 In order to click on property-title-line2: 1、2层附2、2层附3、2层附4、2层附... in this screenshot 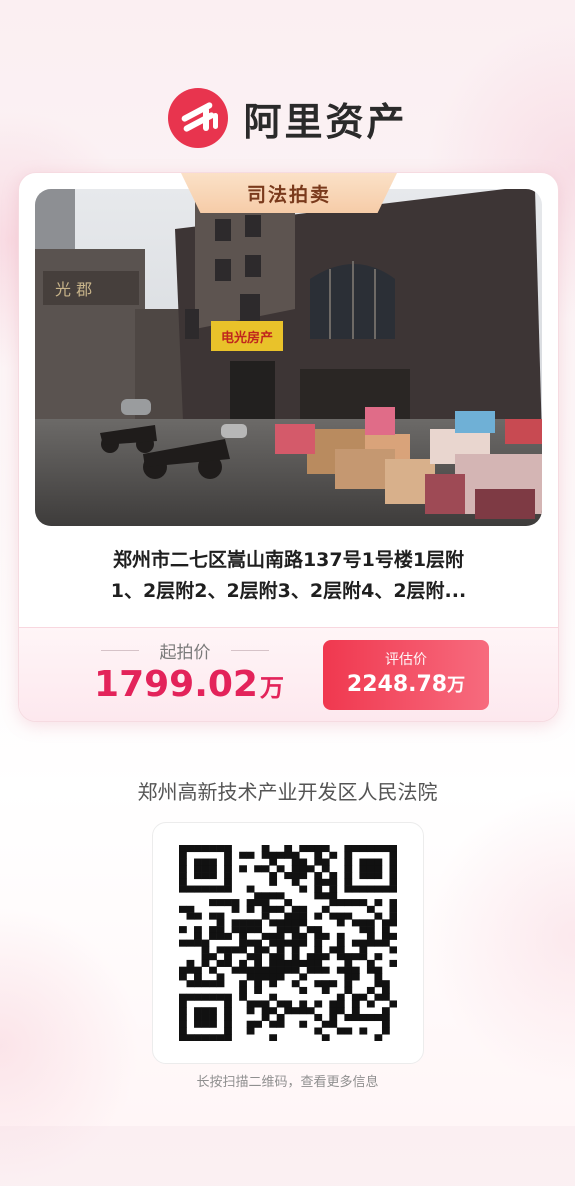, I will do `click(288, 591)`.